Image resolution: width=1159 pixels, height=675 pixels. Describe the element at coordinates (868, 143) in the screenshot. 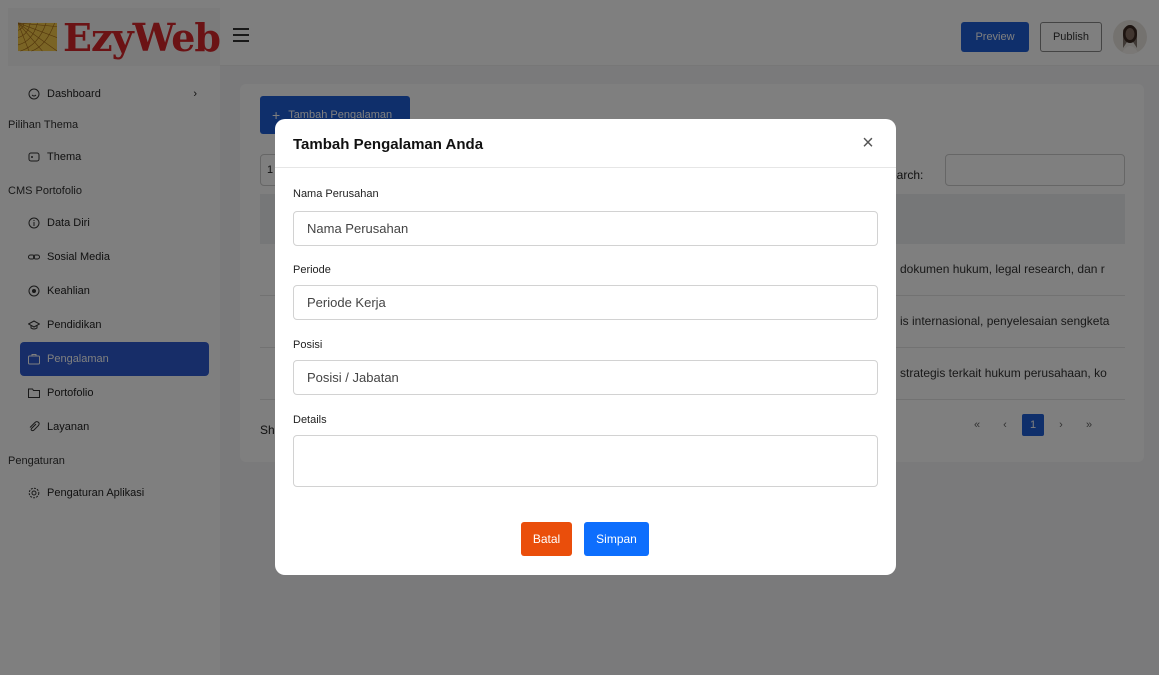

I see `close-icon: ×` at that location.